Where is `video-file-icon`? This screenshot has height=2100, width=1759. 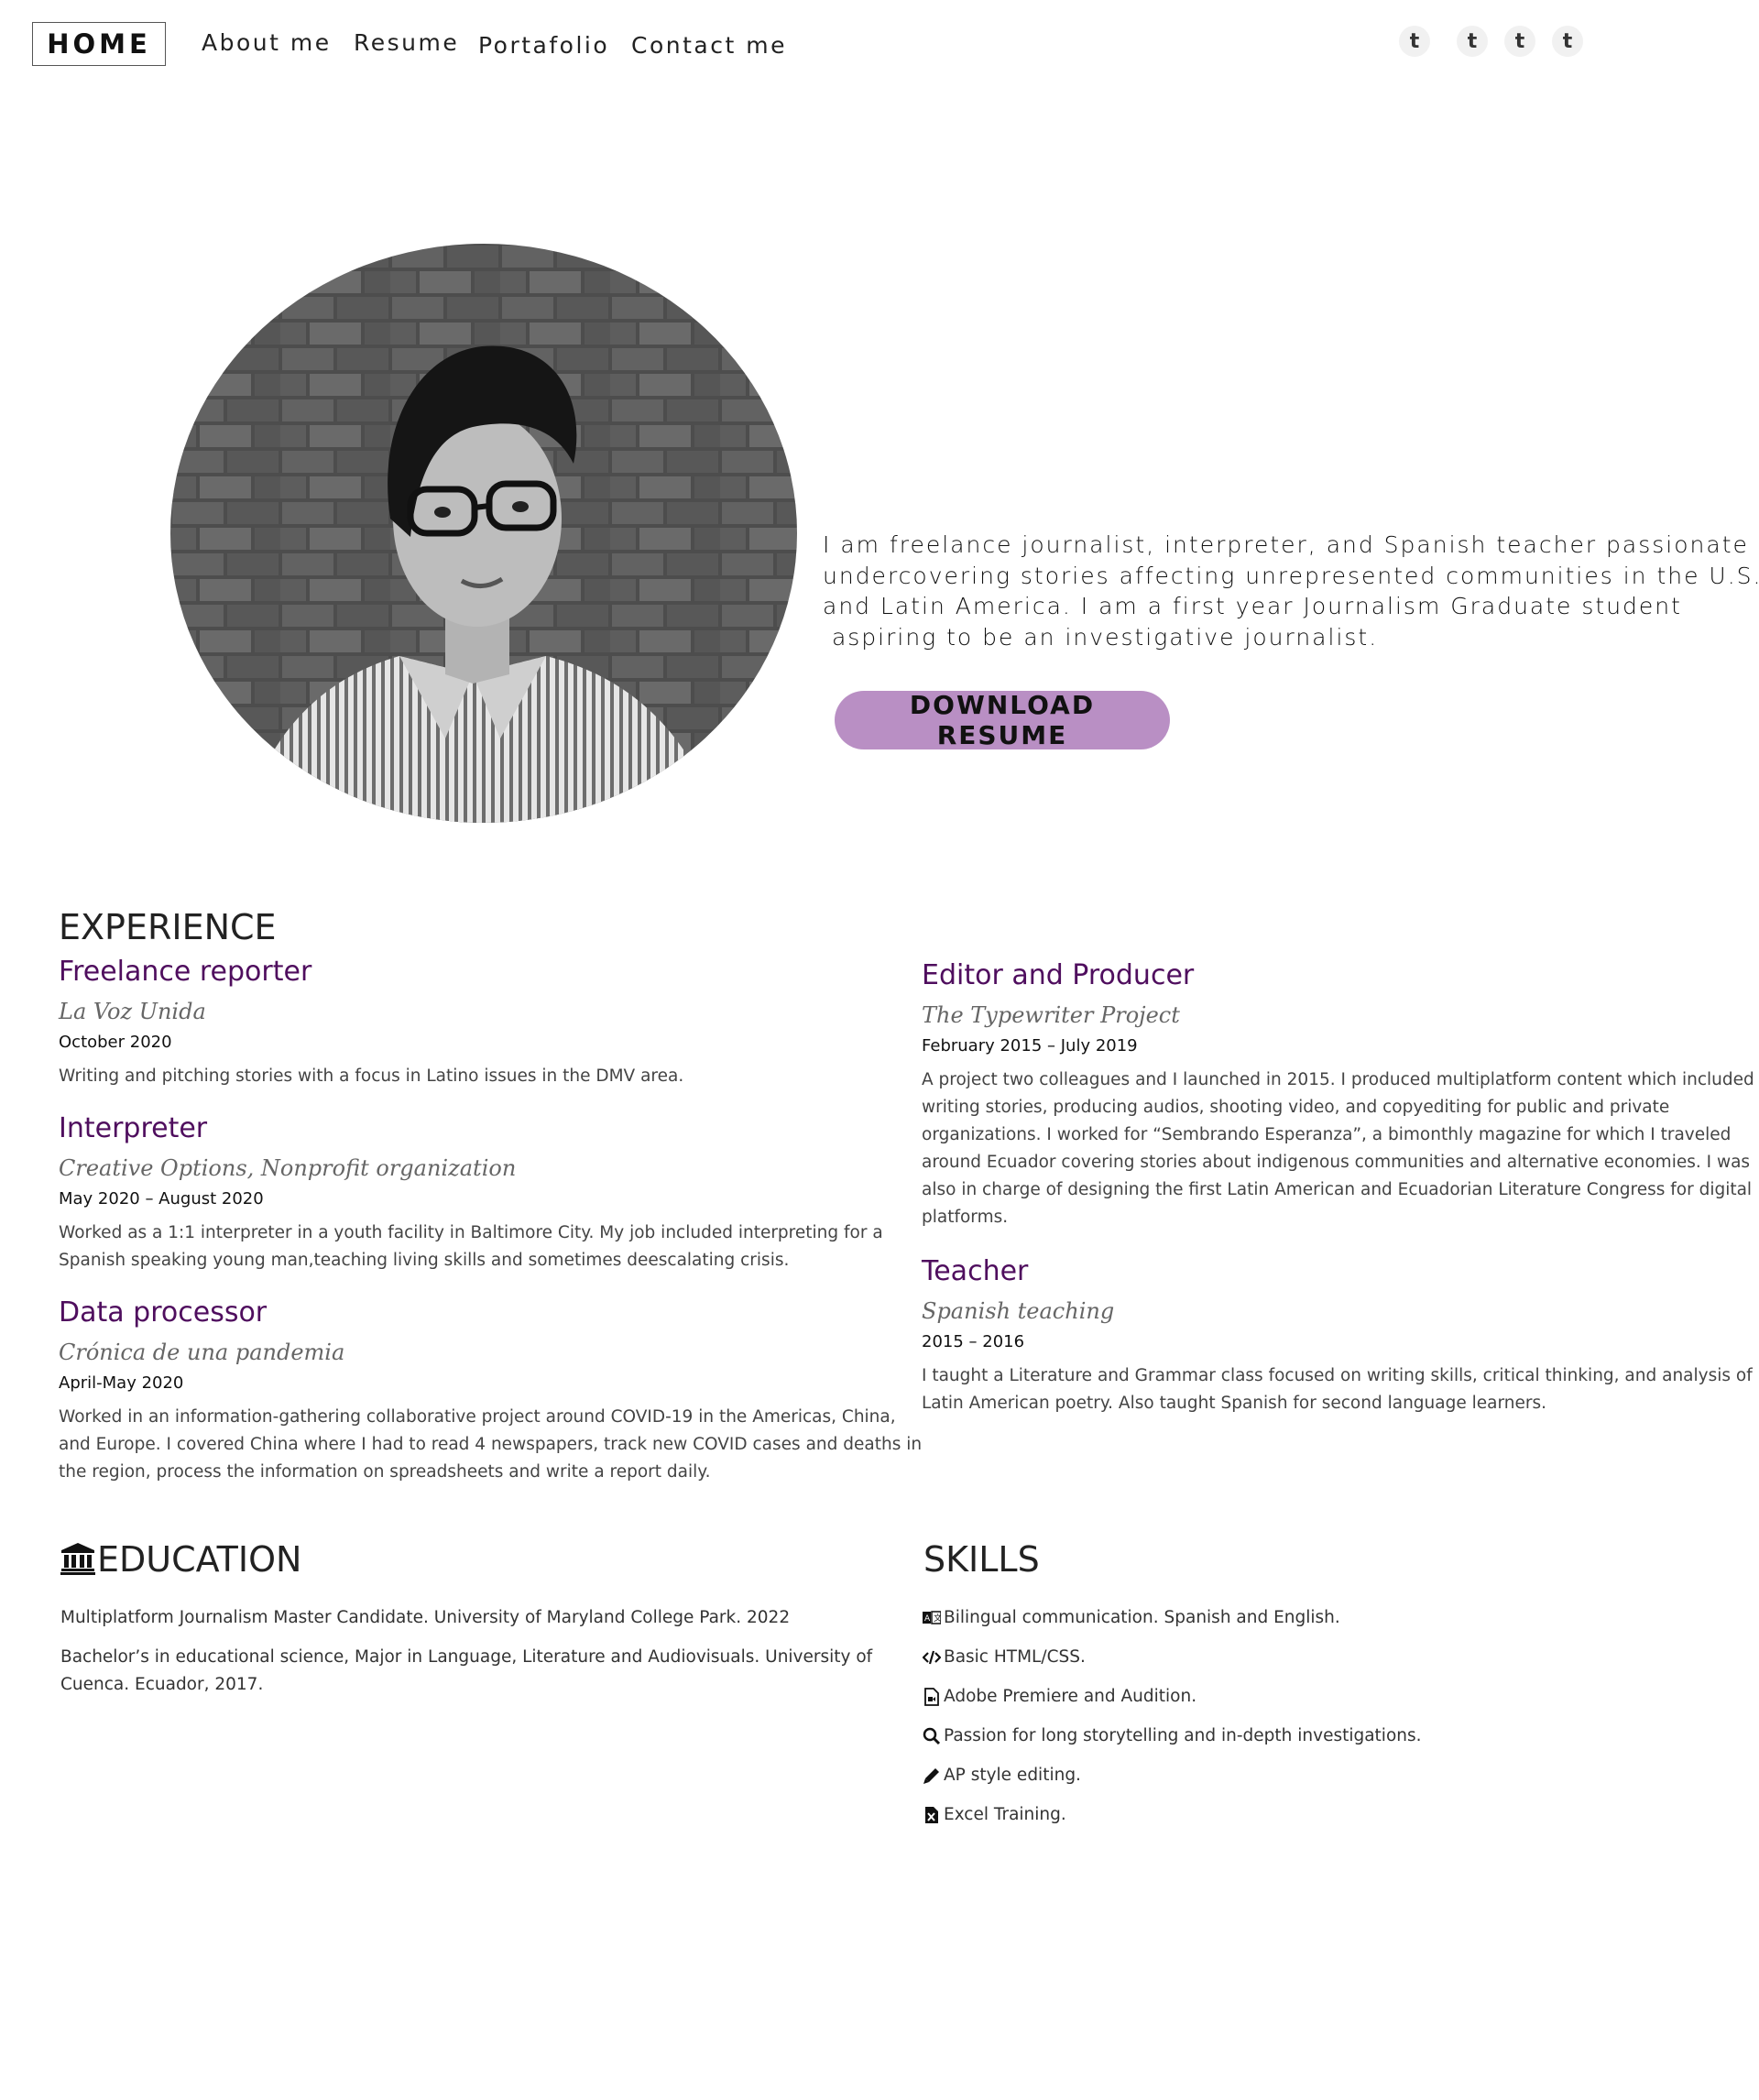 video-file-icon is located at coordinates (932, 1697).